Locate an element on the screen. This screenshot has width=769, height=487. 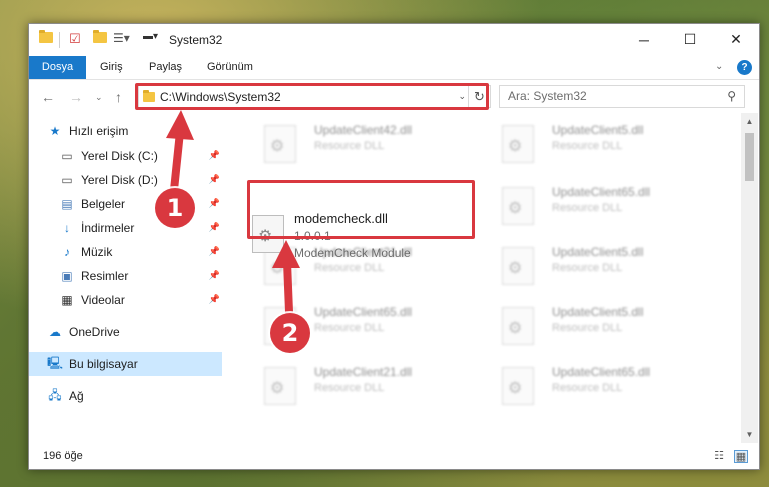
title-separator is located at coordinates (59, 40).